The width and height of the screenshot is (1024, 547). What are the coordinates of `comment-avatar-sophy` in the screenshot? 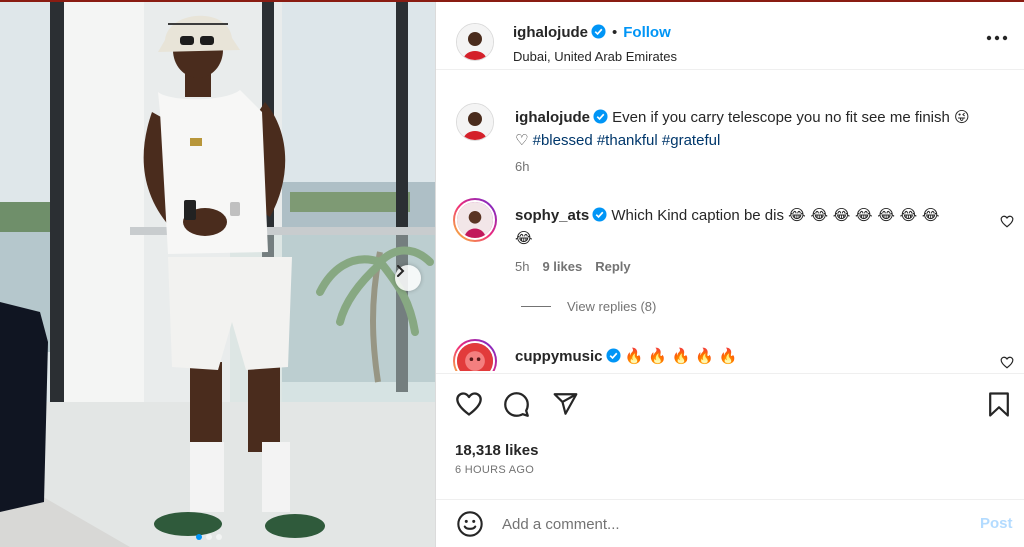 It's located at (475, 220).